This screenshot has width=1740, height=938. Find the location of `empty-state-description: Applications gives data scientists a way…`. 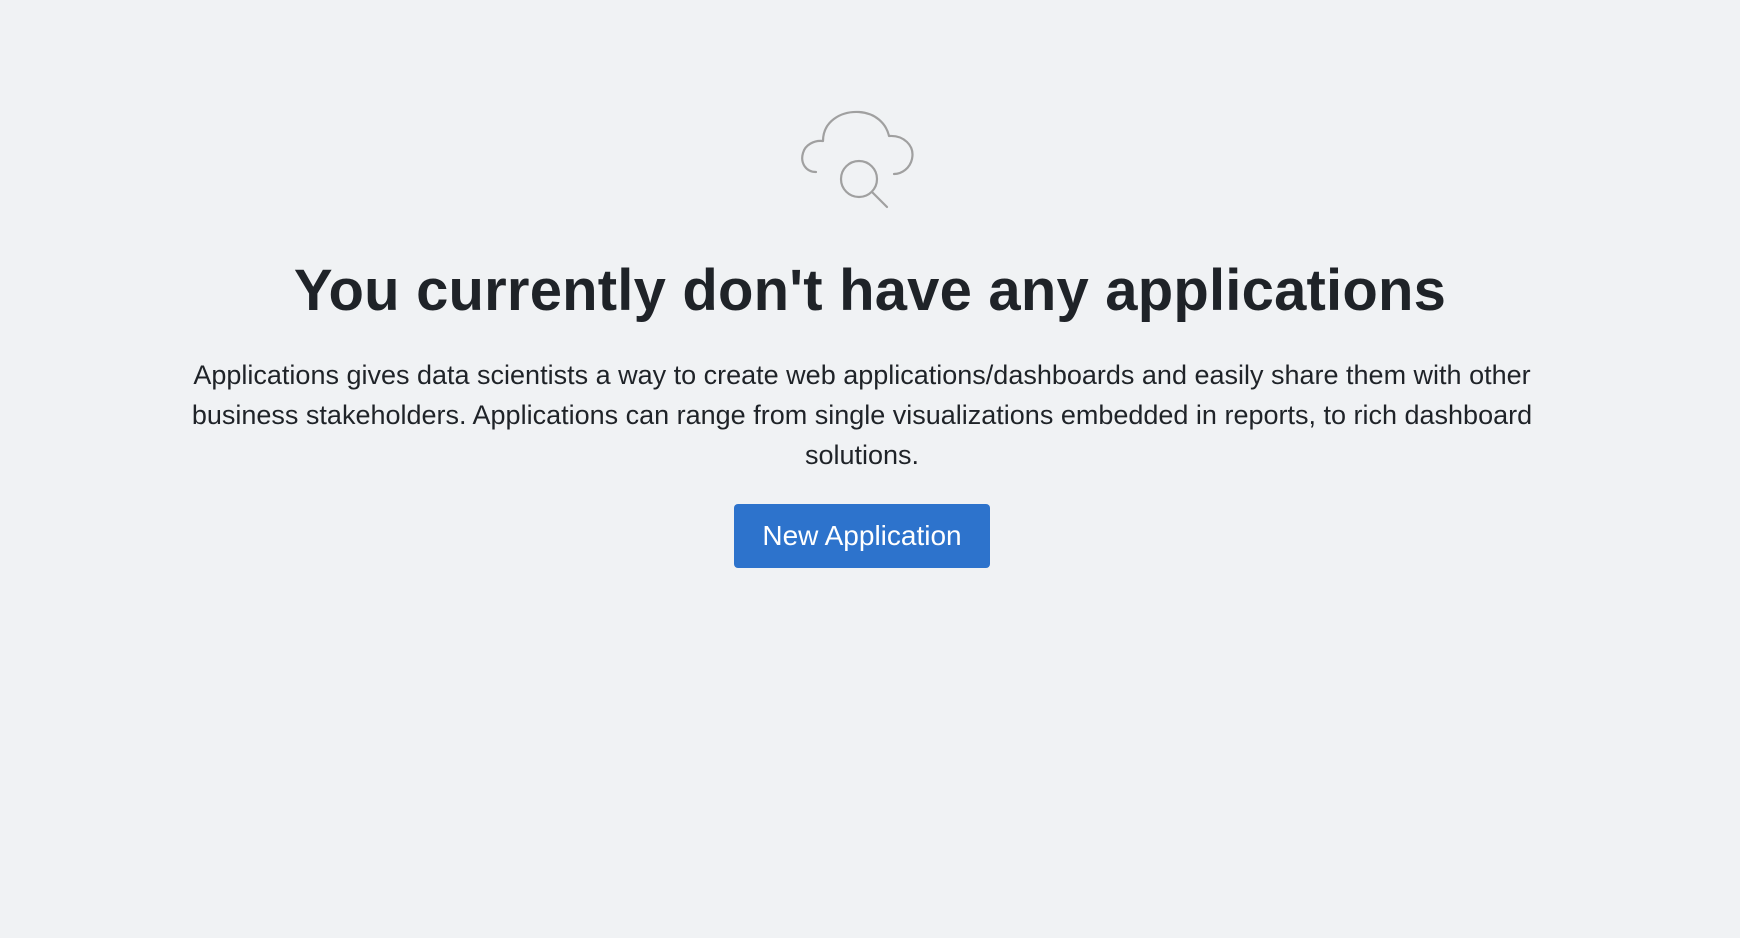

empty-state-description: Applications gives data scientists a way… is located at coordinates (862, 415).